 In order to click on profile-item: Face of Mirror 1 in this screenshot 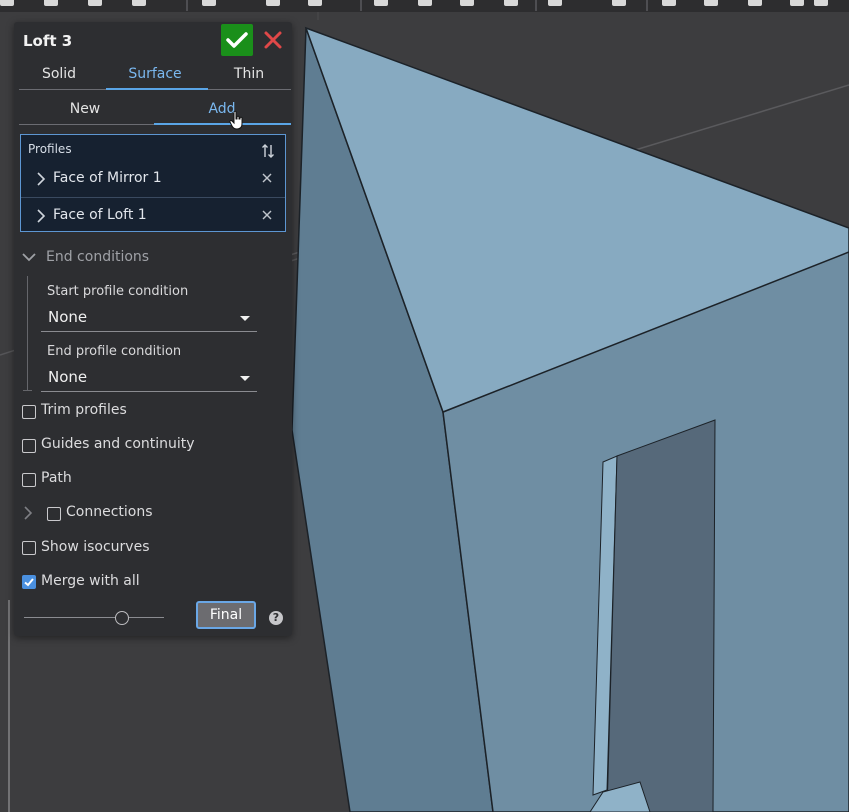, I will do `click(153, 179)`.